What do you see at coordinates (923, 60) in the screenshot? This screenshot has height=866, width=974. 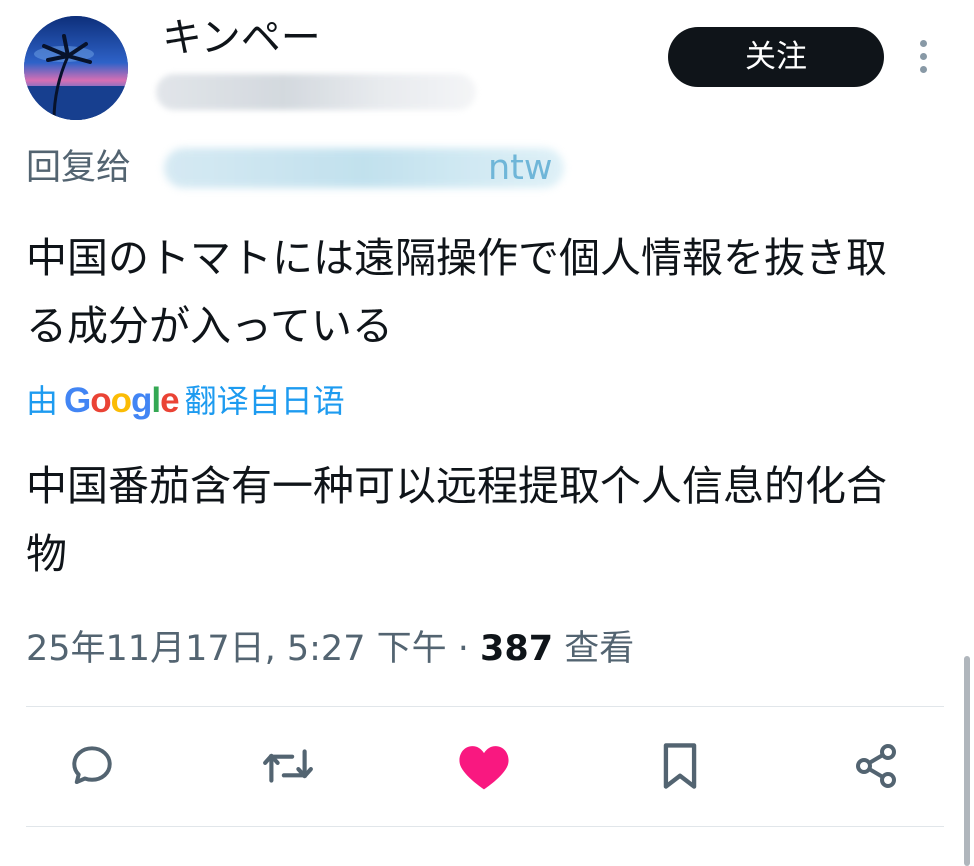 I see `more-options-icon` at bounding box center [923, 60].